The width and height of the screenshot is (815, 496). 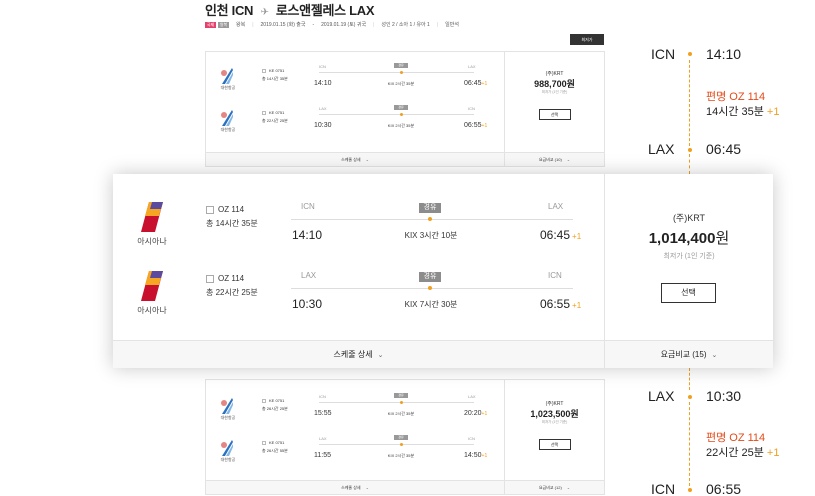 What do you see at coordinates (689, 379) in the screenshot?
I see `timeline-line` at bounding box center [689, 379].